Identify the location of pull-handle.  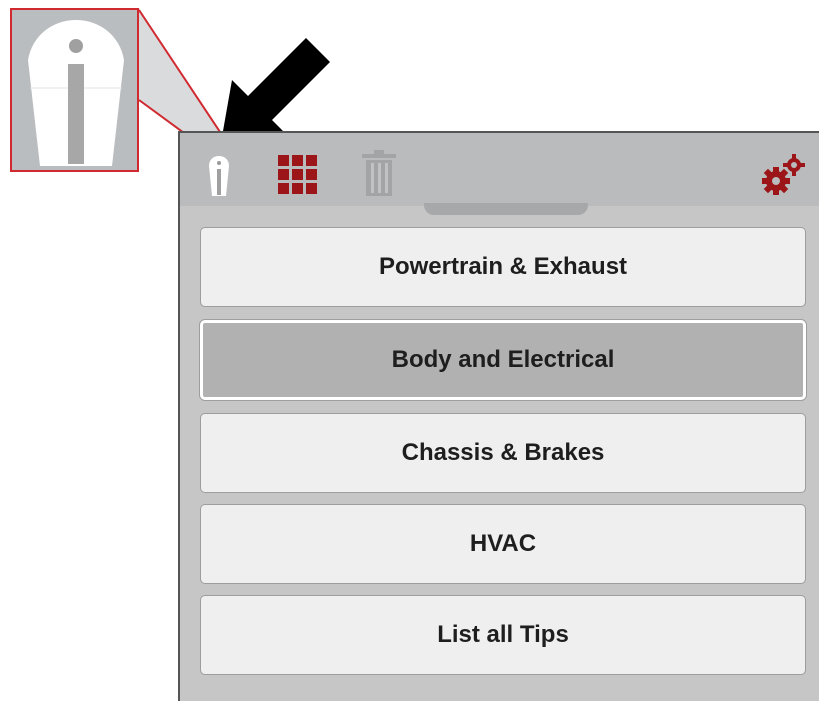
(506, 209).